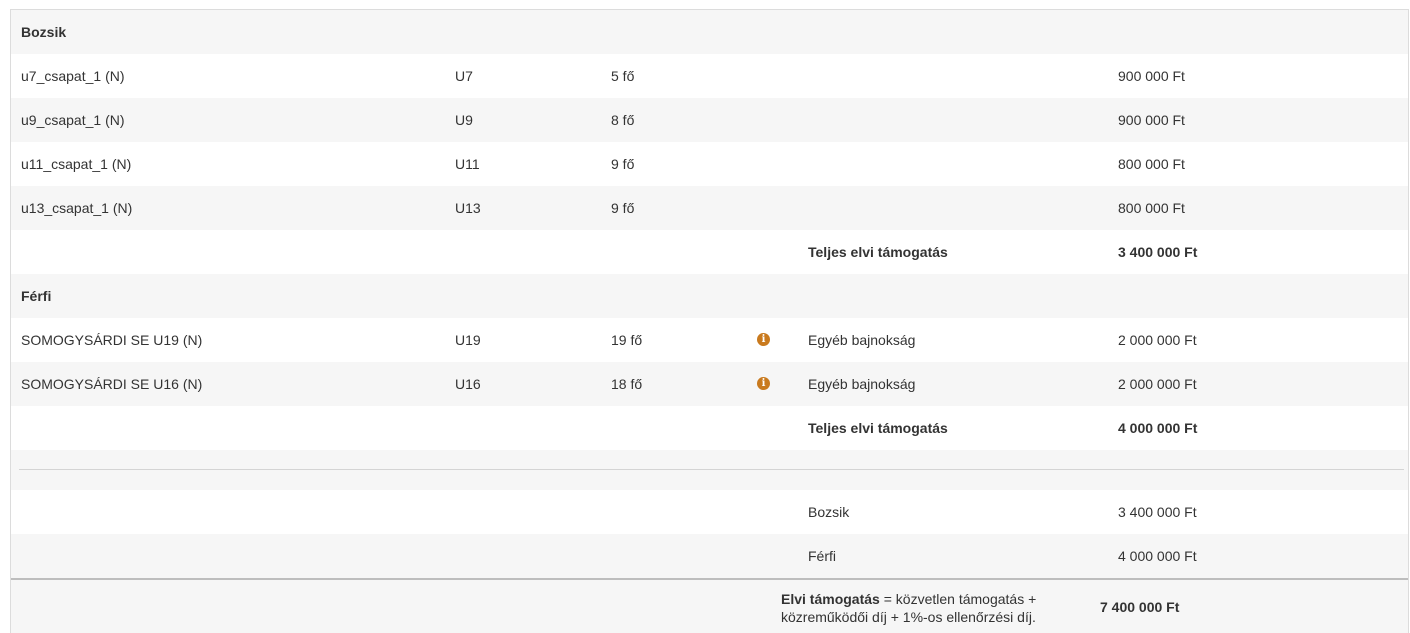 The height and width of the screenshot is (633, 1410). What do you see at coordinates (1157, 556) in the screenshot?
I see `summary-amount: 4 000 000 Ft` at bounding box center [1157, 556].